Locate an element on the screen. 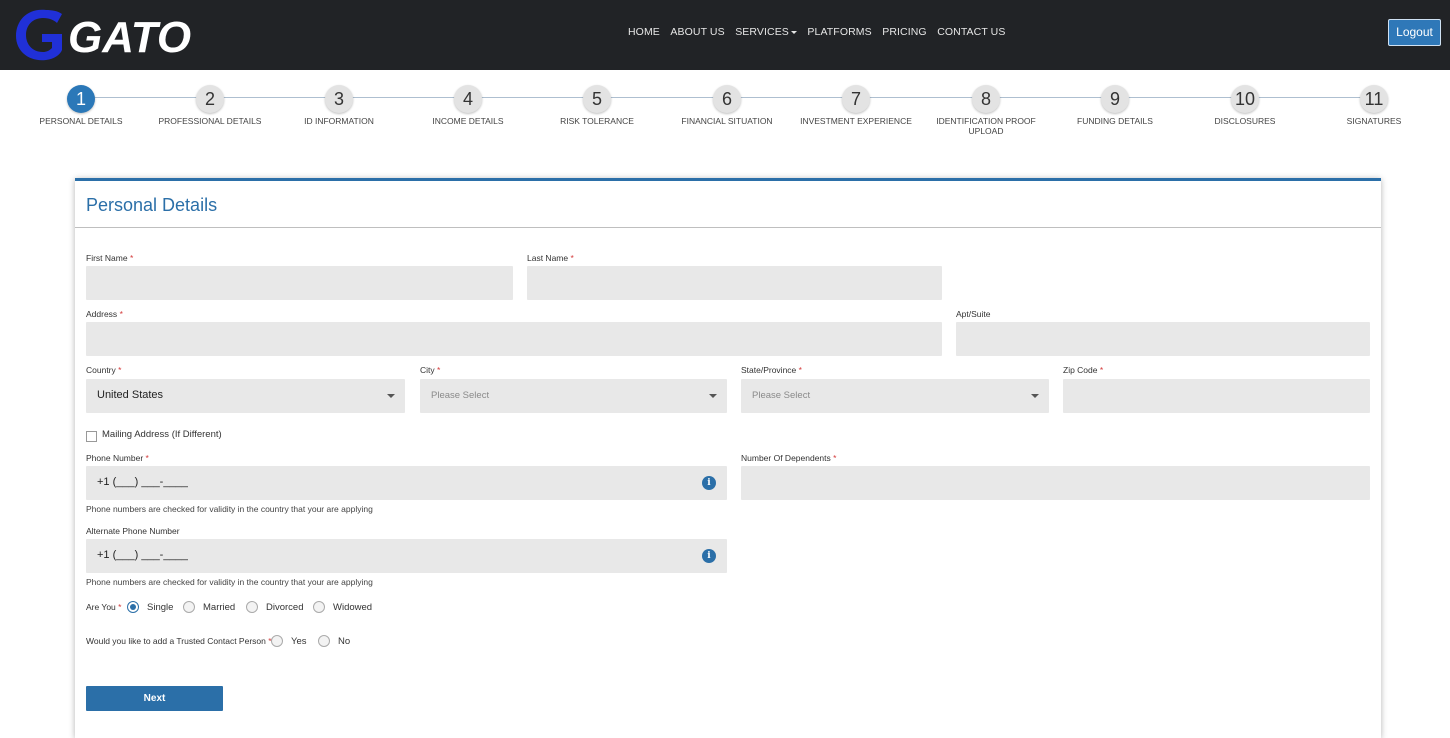 The width and height of the screenshot is (1450, 738). radio-trusted-yes-label: Yes is located at coordinates (299, 641).